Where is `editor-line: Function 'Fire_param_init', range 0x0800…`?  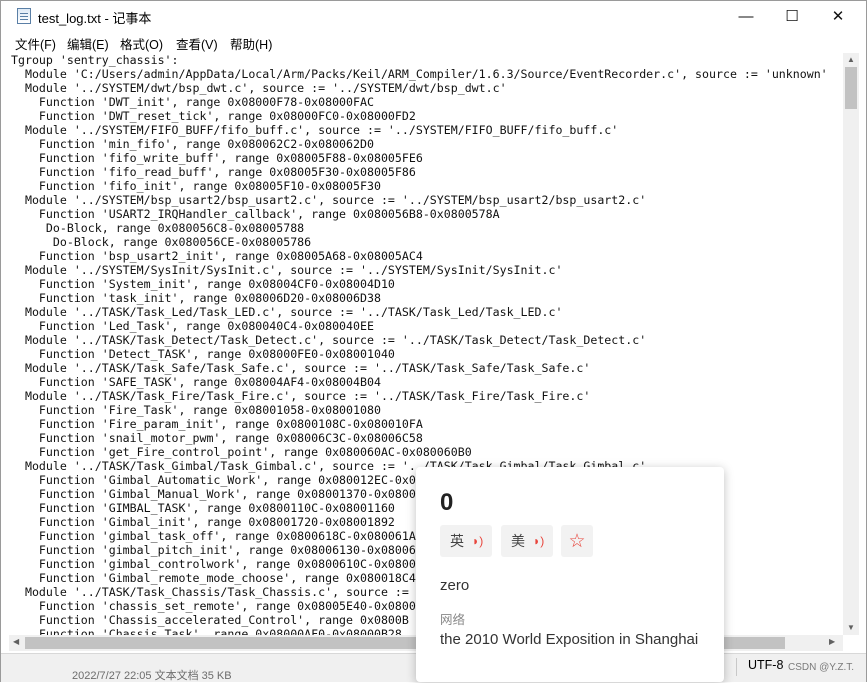
editor-line: Function 'Fire_param_init', range 0x0800… is located at coordinates (217, 424).